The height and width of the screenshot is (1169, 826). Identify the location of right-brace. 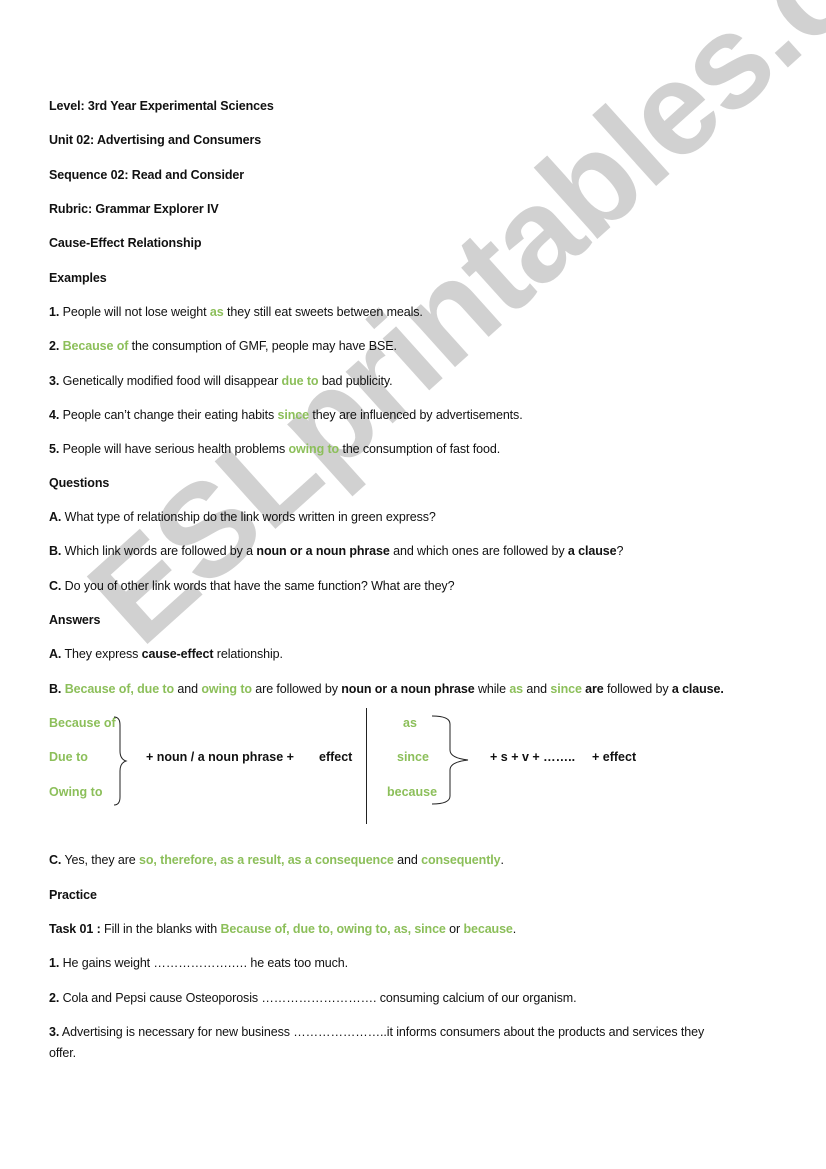
(450, 760).